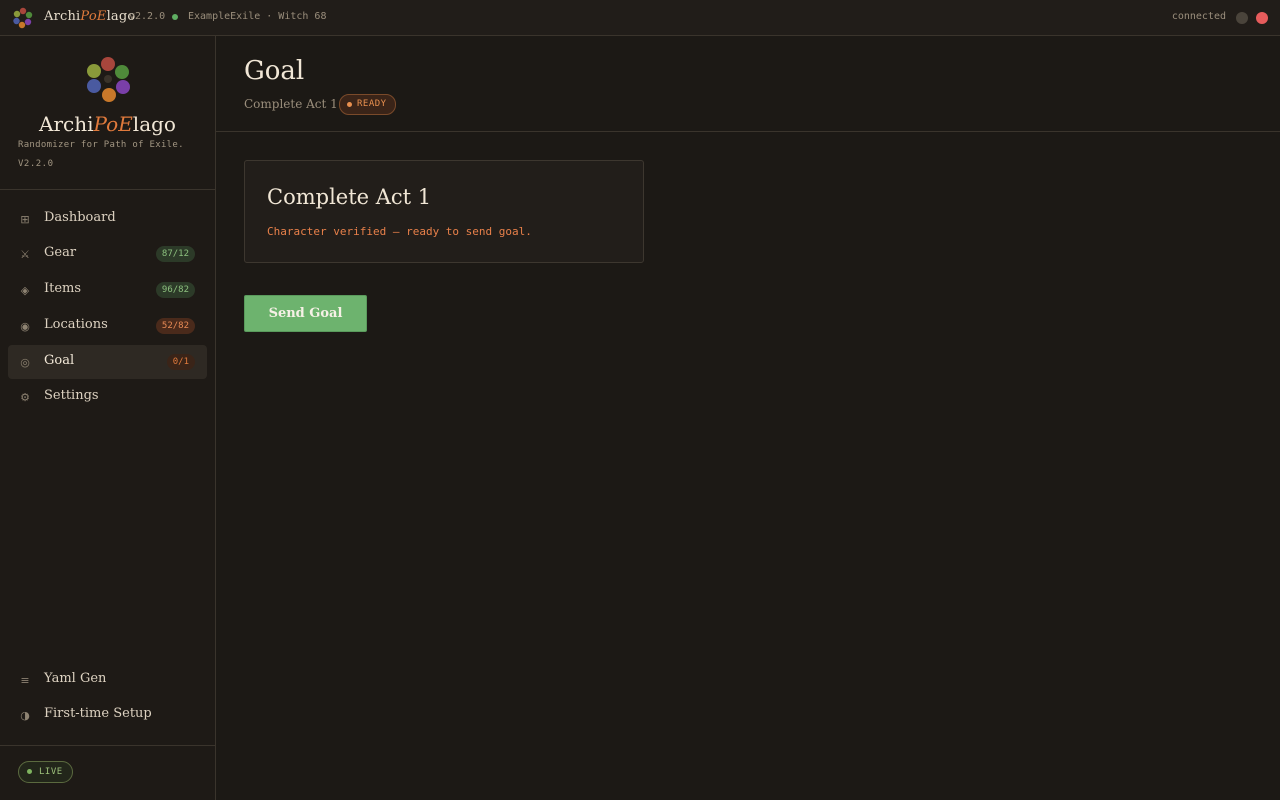 The image size is (1280, 800). Describe the element at coordinates (25, 254) in the screenshot. I see `swords-icon: ⚔` at that location.